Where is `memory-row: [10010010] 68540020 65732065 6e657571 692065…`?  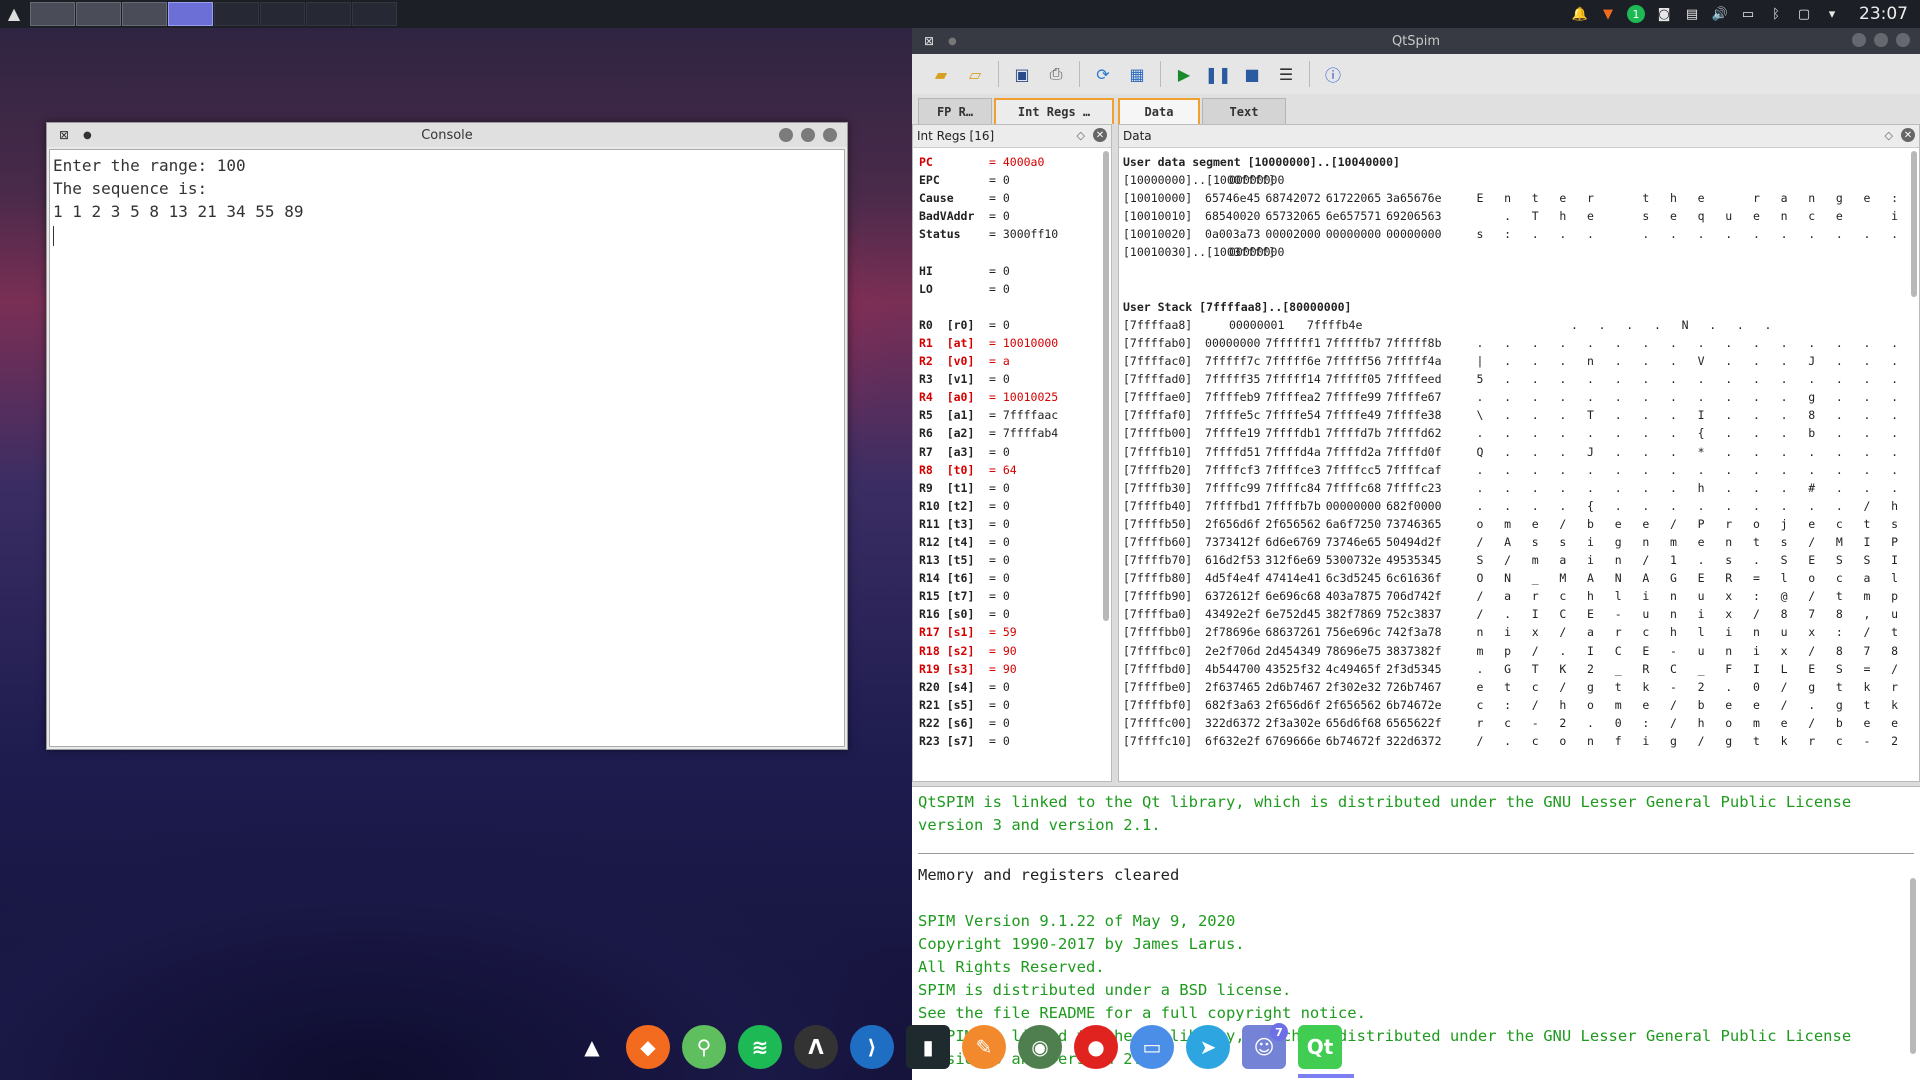
memory-row: [10010010] 68540020 65732065 6e657571 692065… is located at coordinates (1514, 216).